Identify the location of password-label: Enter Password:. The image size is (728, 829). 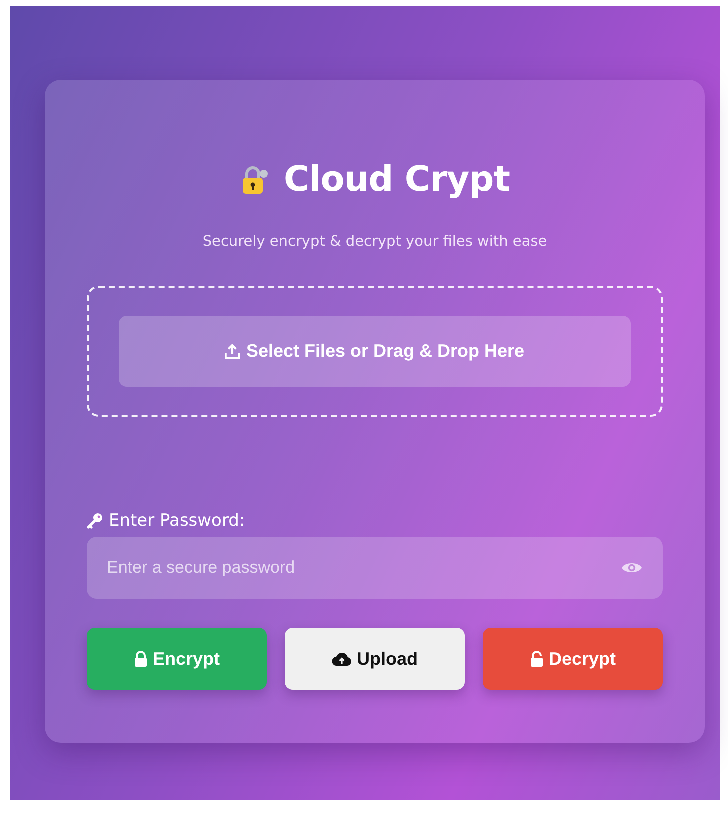
(177, 521).